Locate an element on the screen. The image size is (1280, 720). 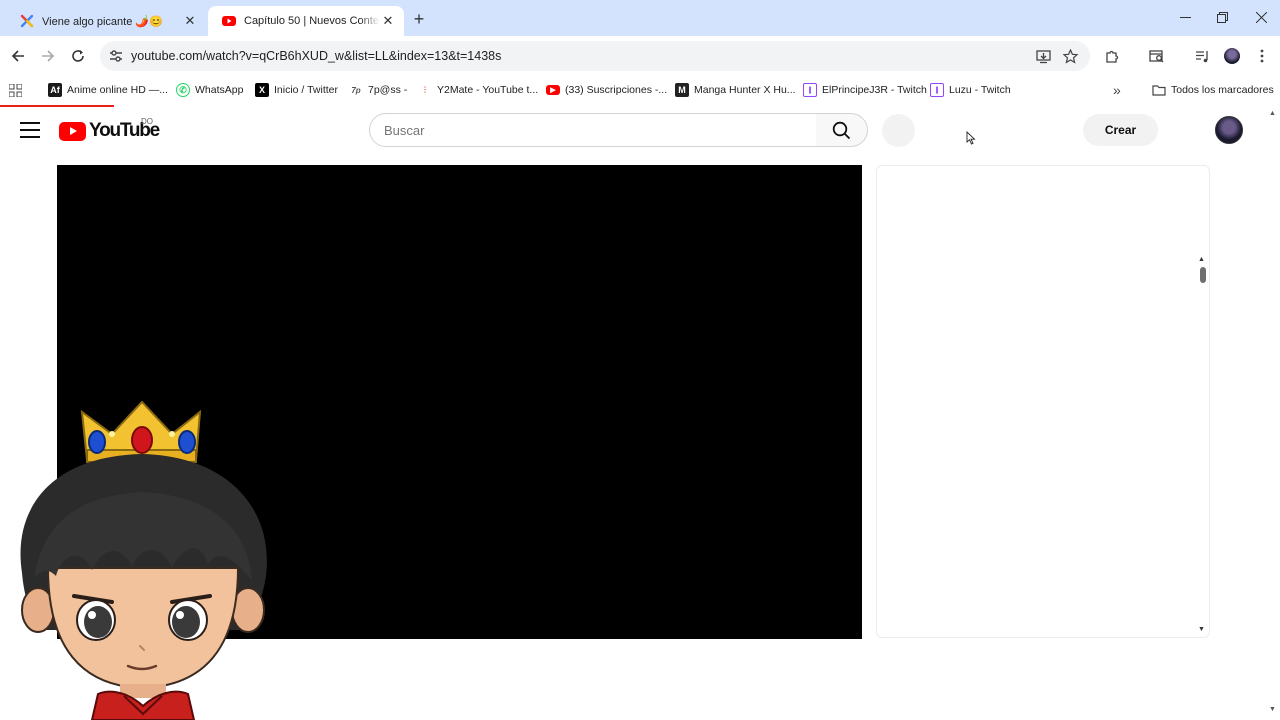
bookmark-luzu: ∥ Luzu - Twitch is located at coordinates (970, 90).